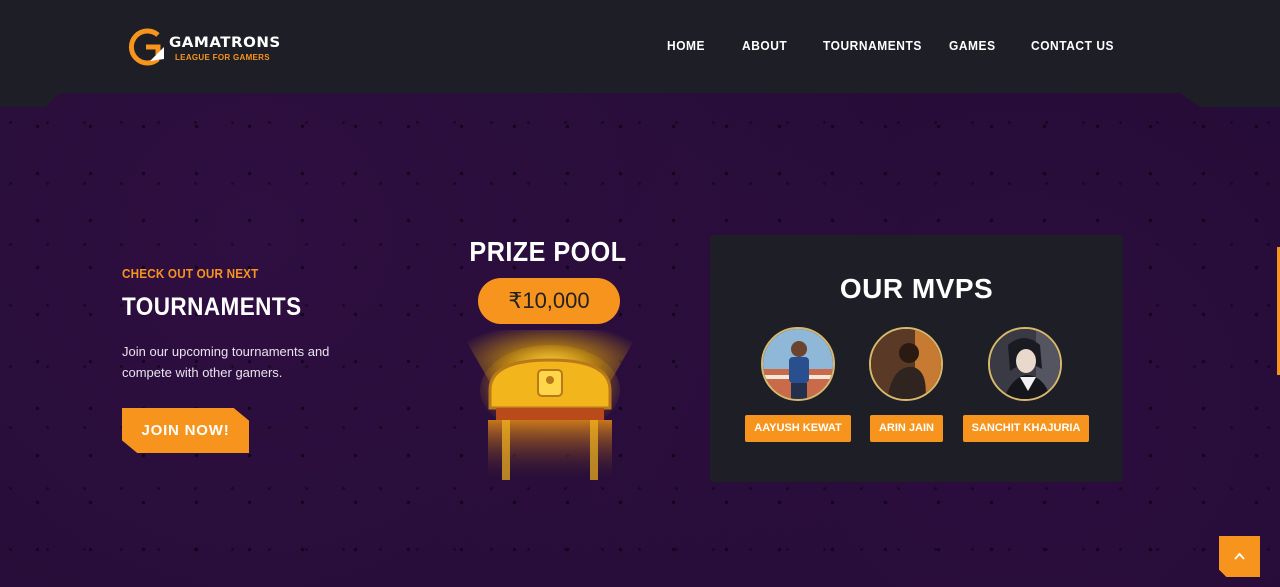 The image size is (1280, 587). Describe the element at coordinates (872, 45) in the screenshot. I see `nav-tournaments: TOURNAMENTS` at that location.